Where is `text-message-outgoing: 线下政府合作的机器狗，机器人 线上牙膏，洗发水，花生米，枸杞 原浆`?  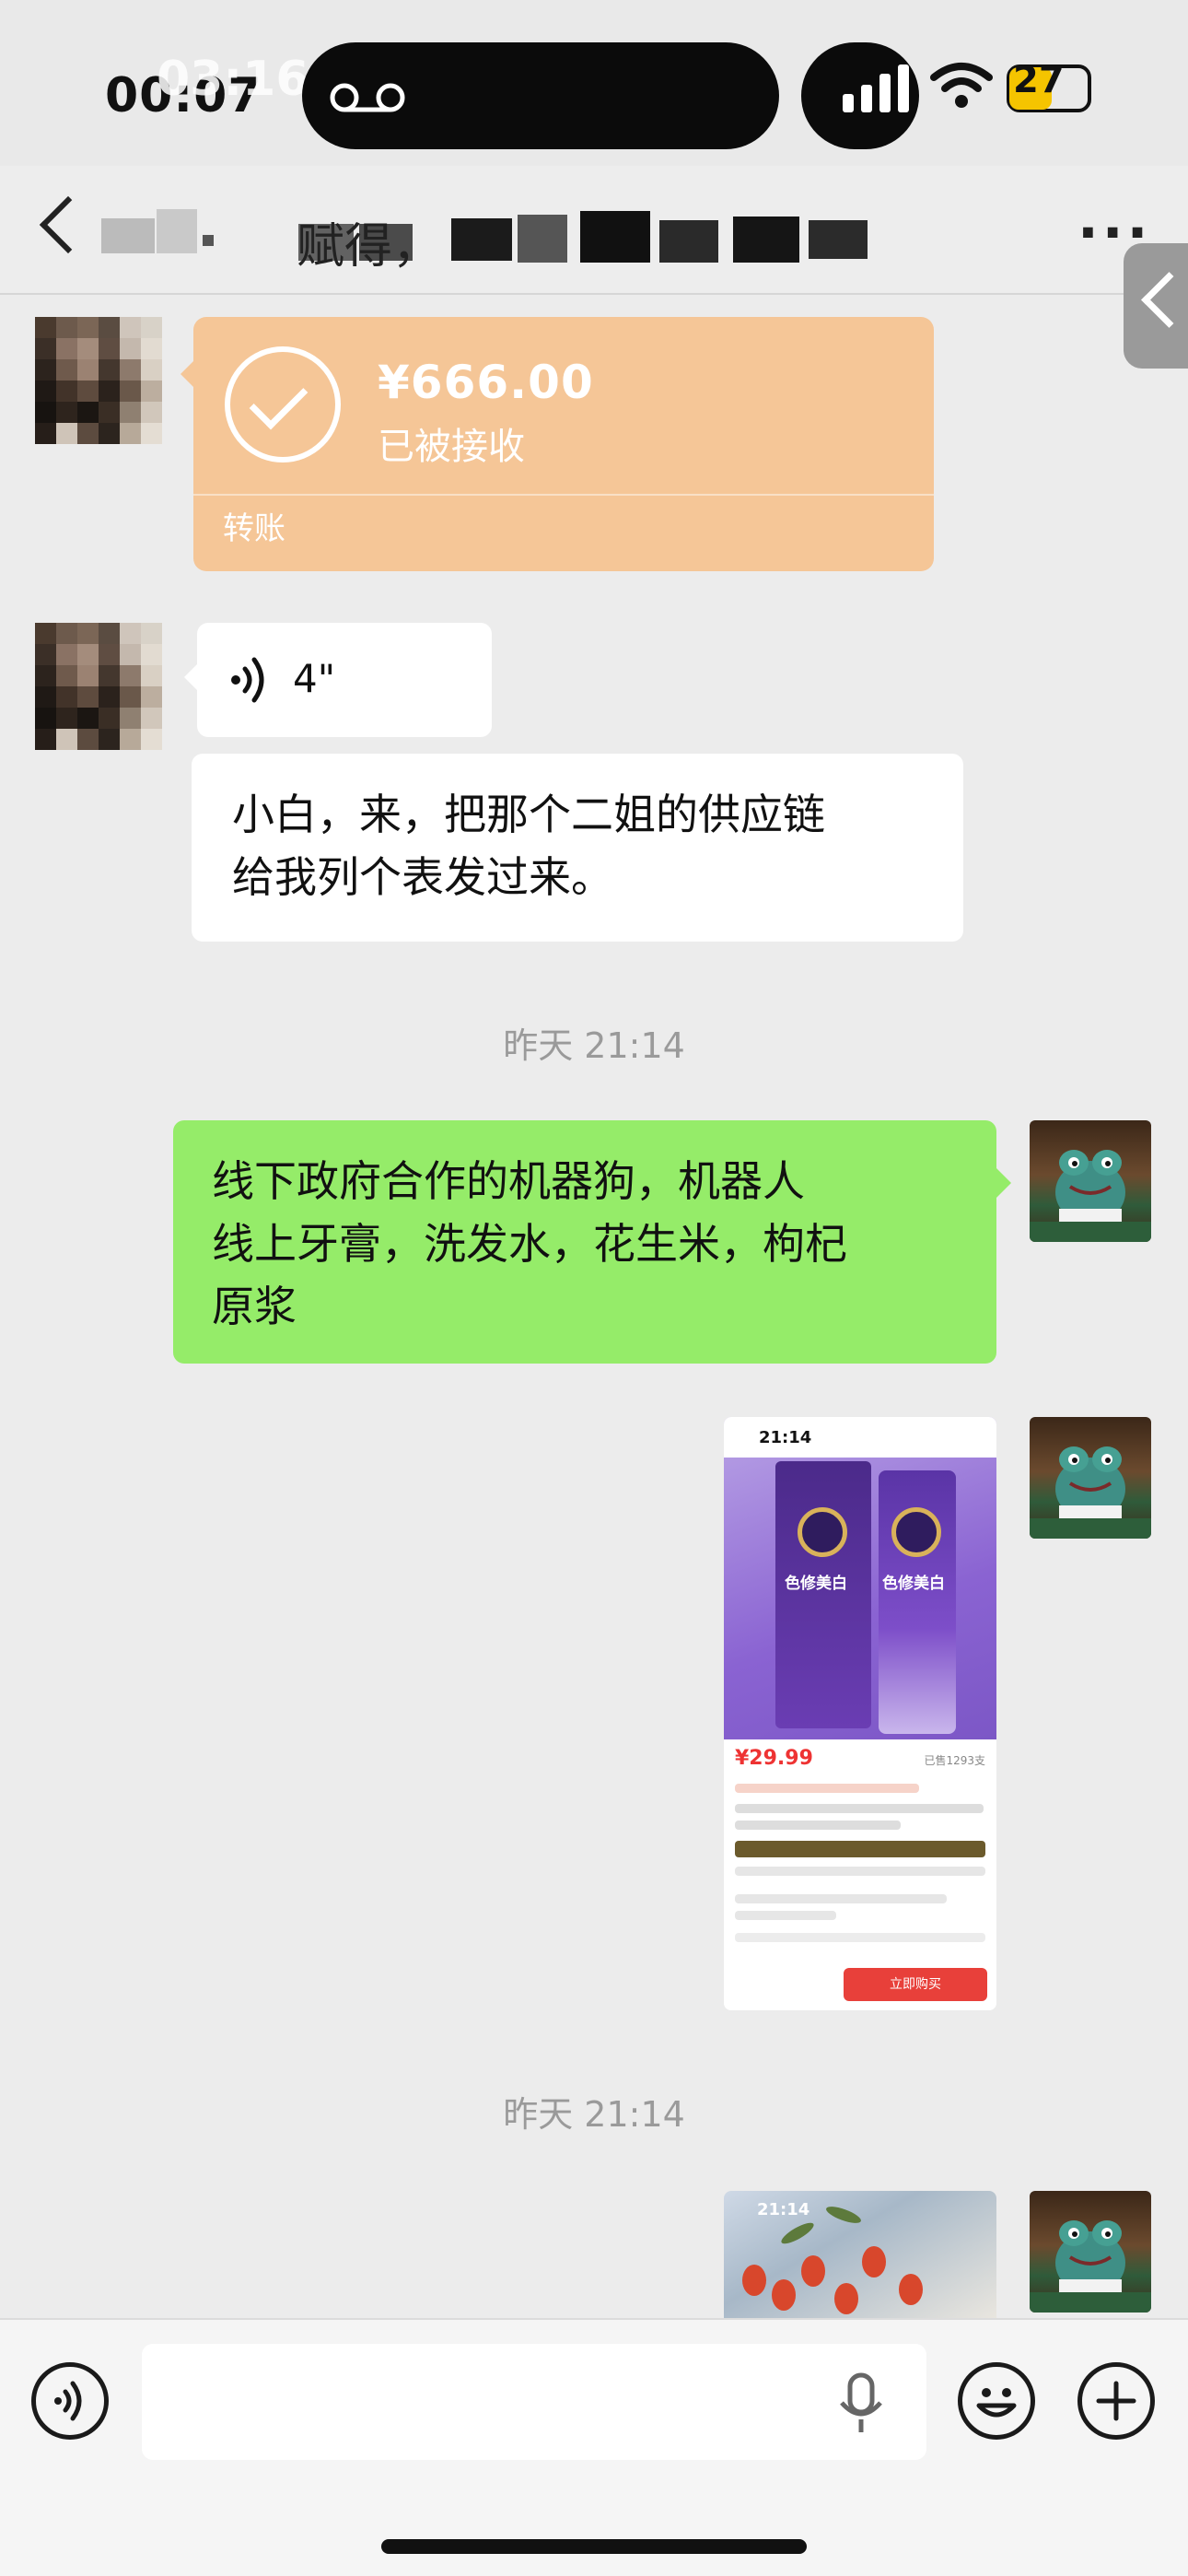 text-message-outgoing: 线下政府合作的机器狗，机器人 线上牙膏，洗发水，花生米，枸杞 原浆 is located at coordinates (584, 1242).